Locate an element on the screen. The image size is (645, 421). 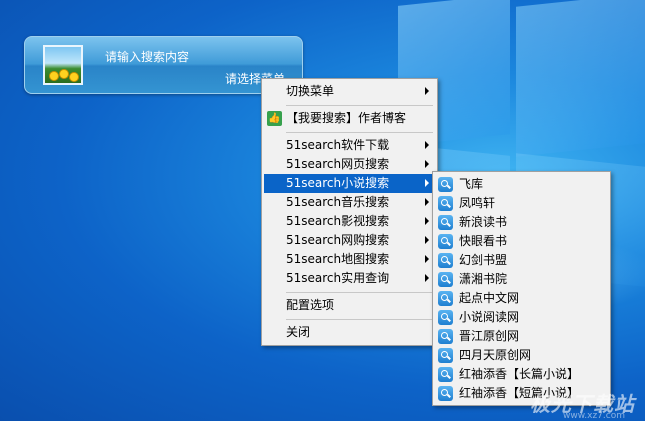
submenu-item: 晋江原创网 is located at coordinates (521, 336).